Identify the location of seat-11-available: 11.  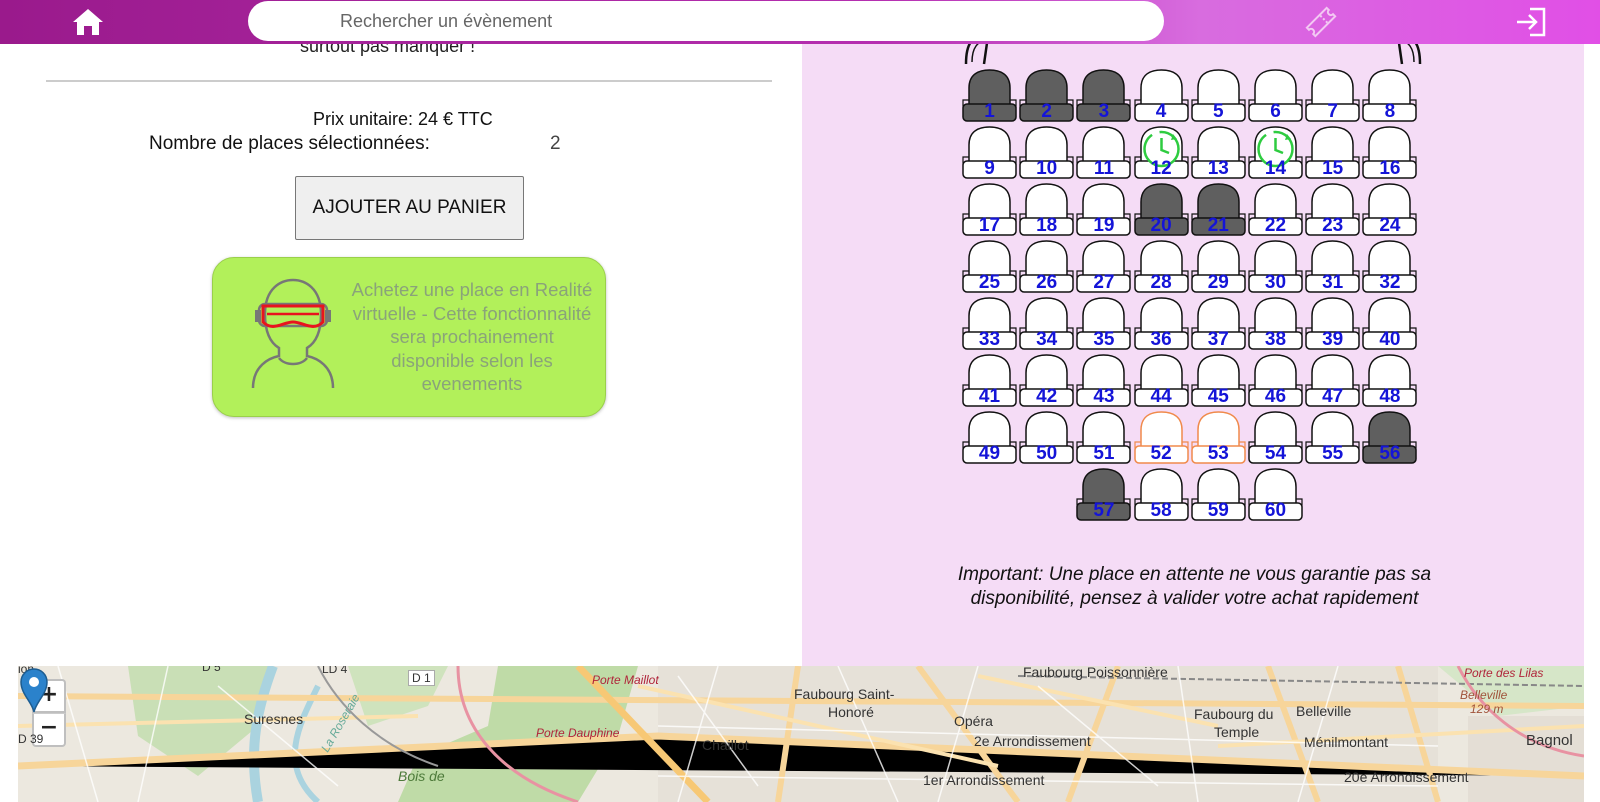
(1103, 152).